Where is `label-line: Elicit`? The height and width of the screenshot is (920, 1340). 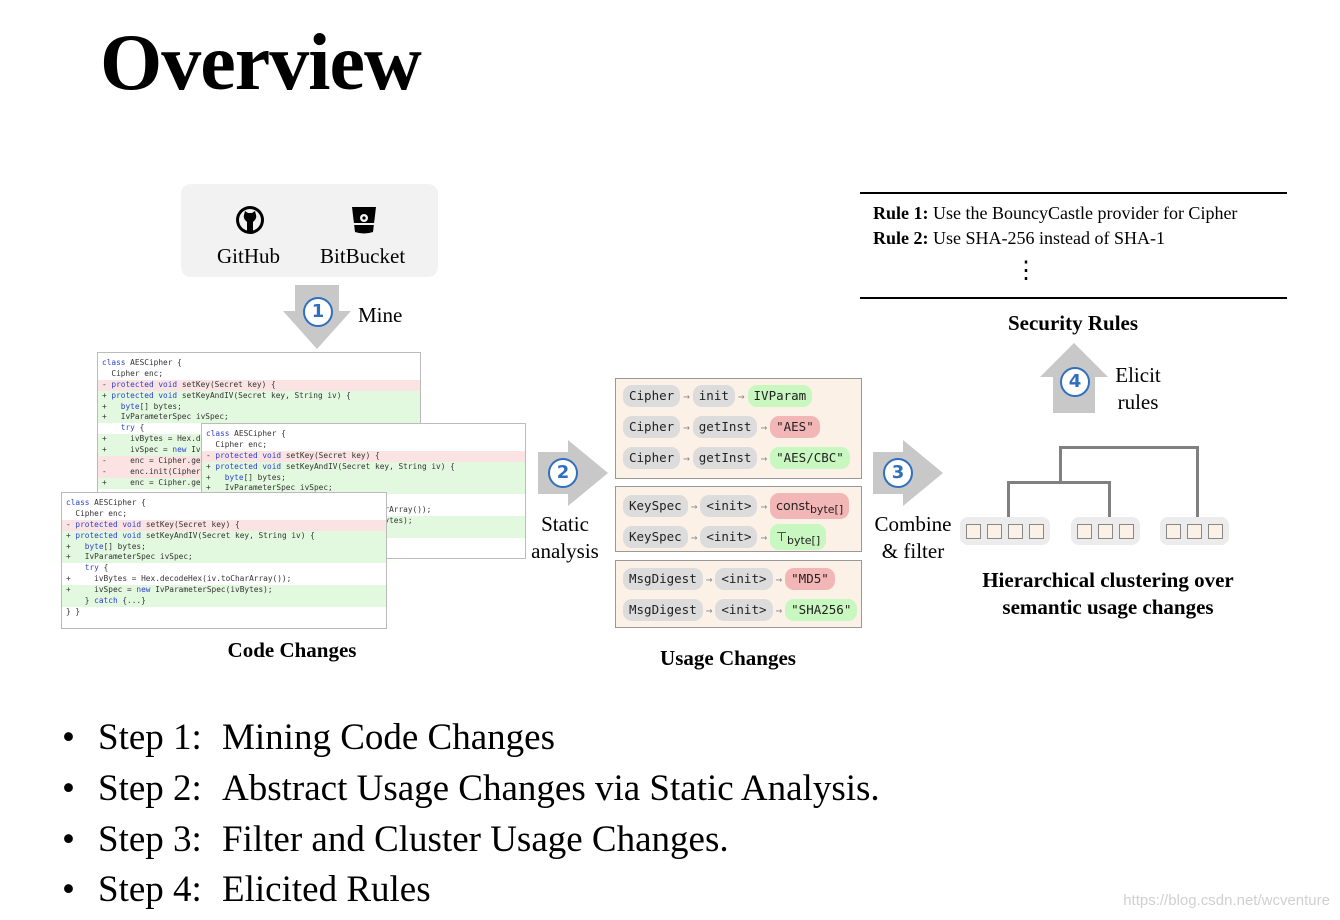
label-line: Elicit is located at coordinates (1138, 375).